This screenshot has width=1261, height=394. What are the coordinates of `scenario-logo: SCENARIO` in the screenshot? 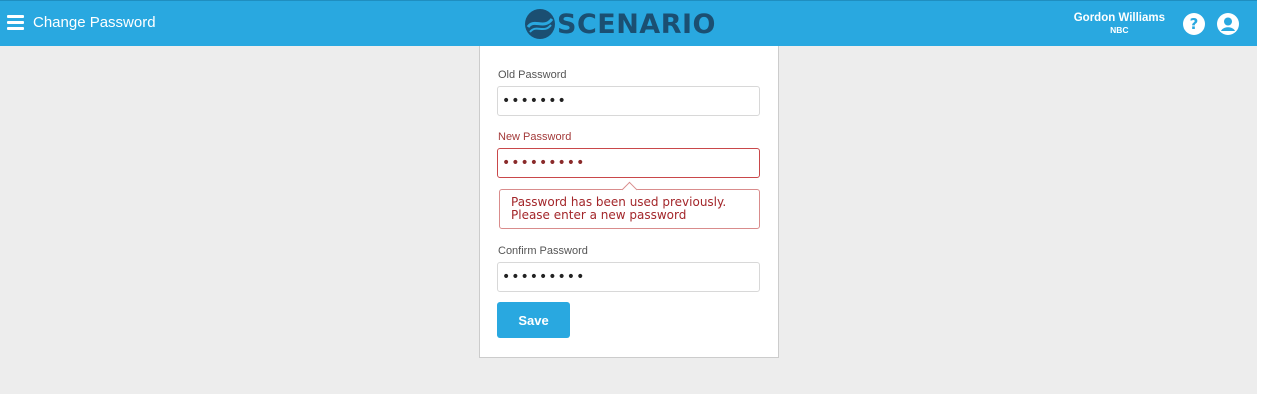 It's located at (620, 24).